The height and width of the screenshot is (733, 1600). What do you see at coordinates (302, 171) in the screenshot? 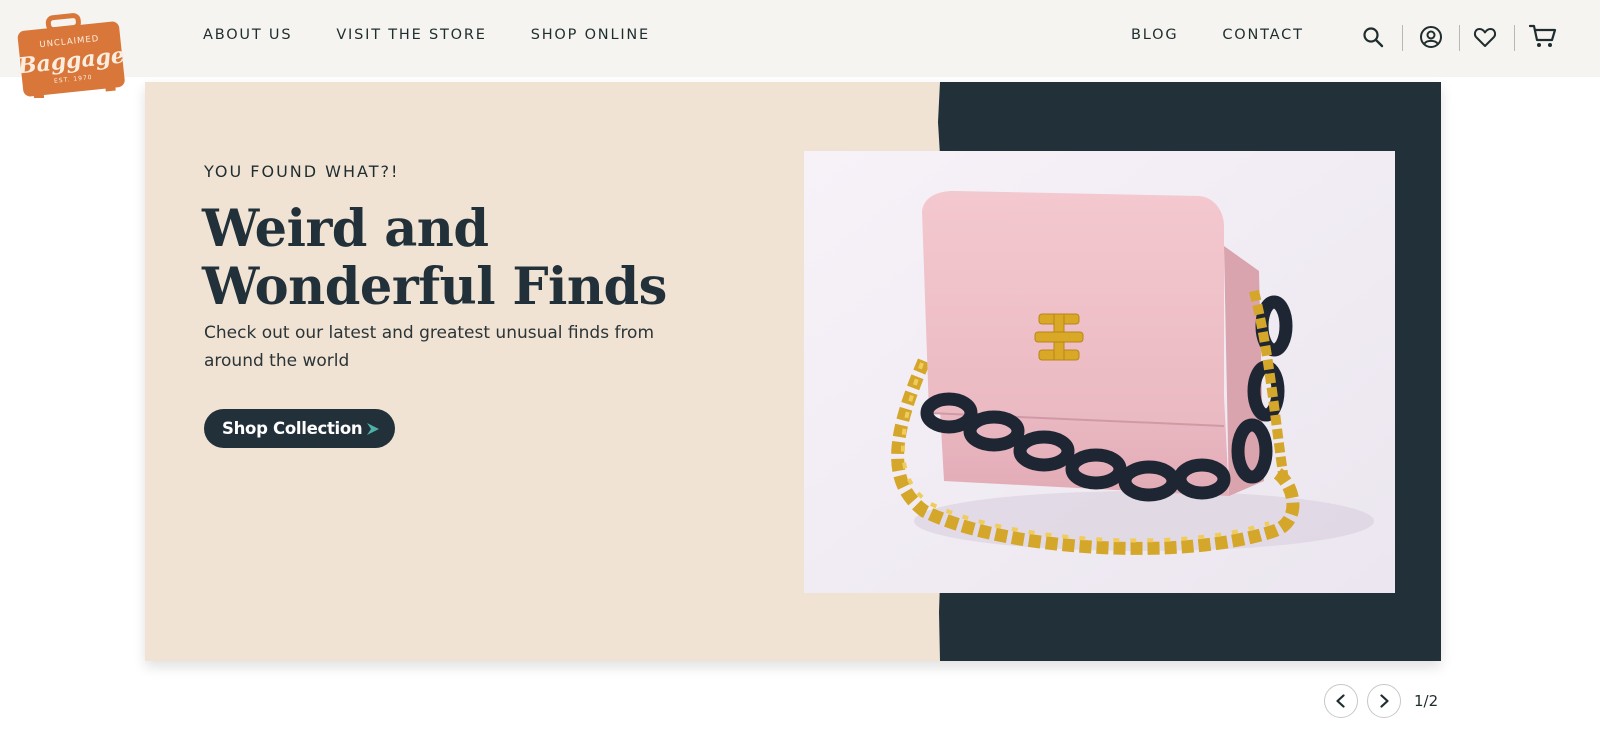
I see `hero-eyebrow: YOU FOUND WHAT?!` at bounding box center [302, 171].